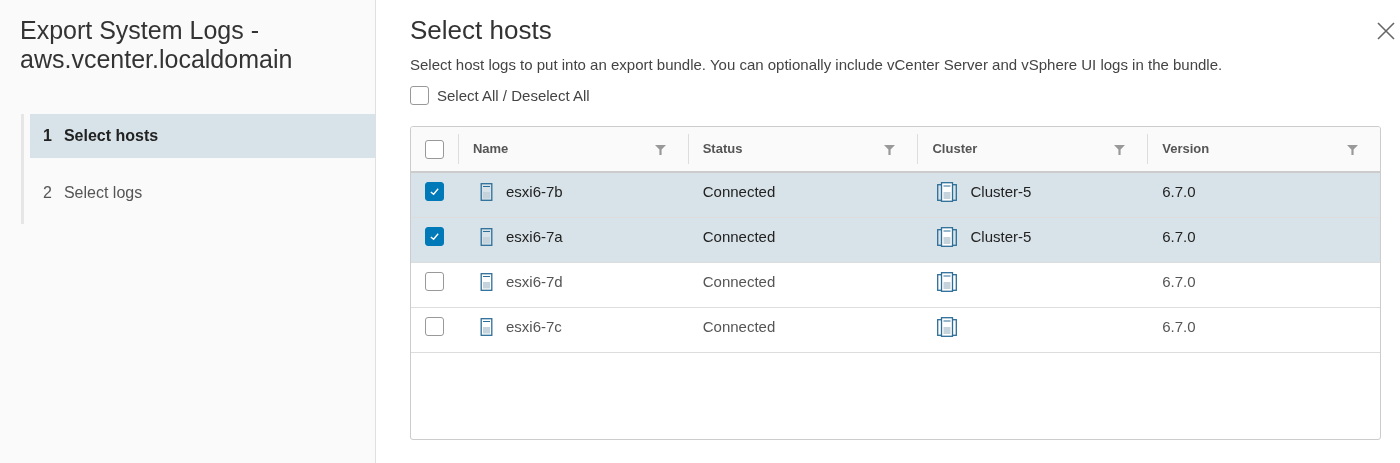 This screenshot has height=463, width=1400. Describe the element at coordinates (513, 95) in the screenshot. I see `checkbox-label: Select All / Deselect All` at that location.